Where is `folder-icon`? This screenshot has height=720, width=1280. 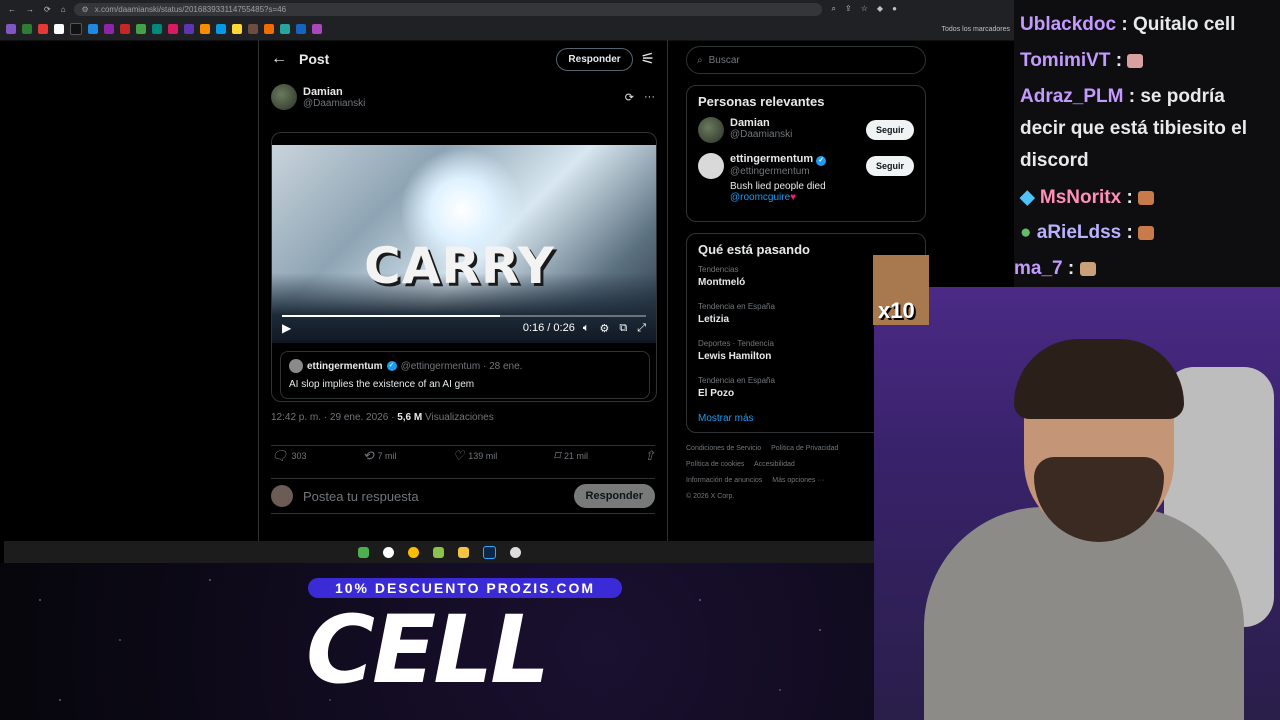
folder-icon is located at coordinates (463, 552).